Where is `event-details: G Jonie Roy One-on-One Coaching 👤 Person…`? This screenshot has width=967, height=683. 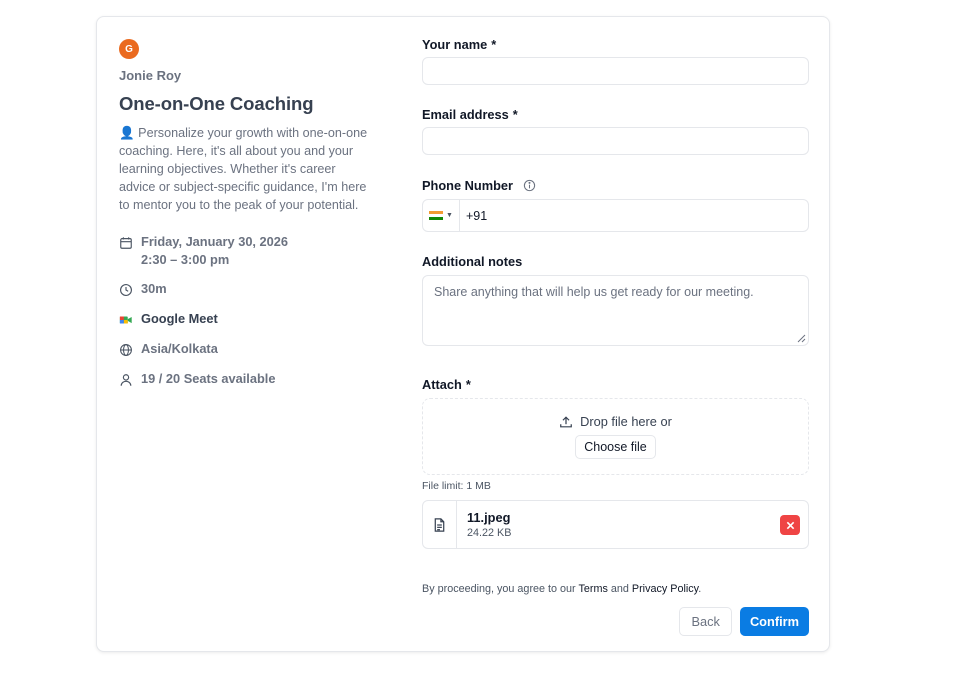
event-details: G Jonie Roy One-on-One Coaching 👤 Person… is located at coordinates (244, 213).